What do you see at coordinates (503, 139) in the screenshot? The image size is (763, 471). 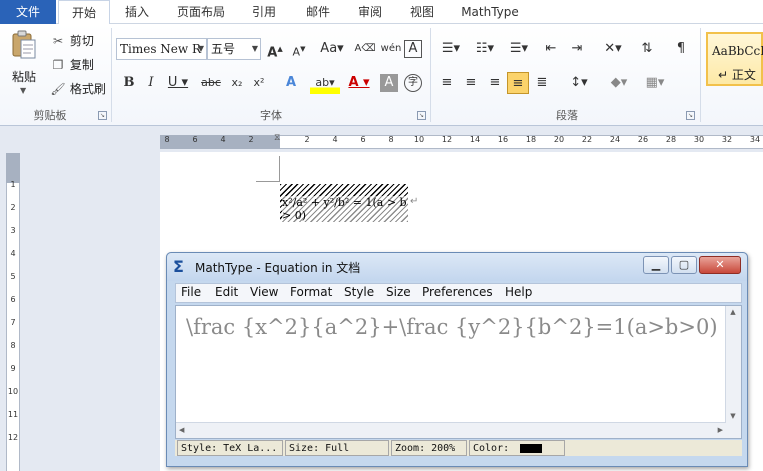 I see `ruler-number: 16` at bounding box center [503, 139].